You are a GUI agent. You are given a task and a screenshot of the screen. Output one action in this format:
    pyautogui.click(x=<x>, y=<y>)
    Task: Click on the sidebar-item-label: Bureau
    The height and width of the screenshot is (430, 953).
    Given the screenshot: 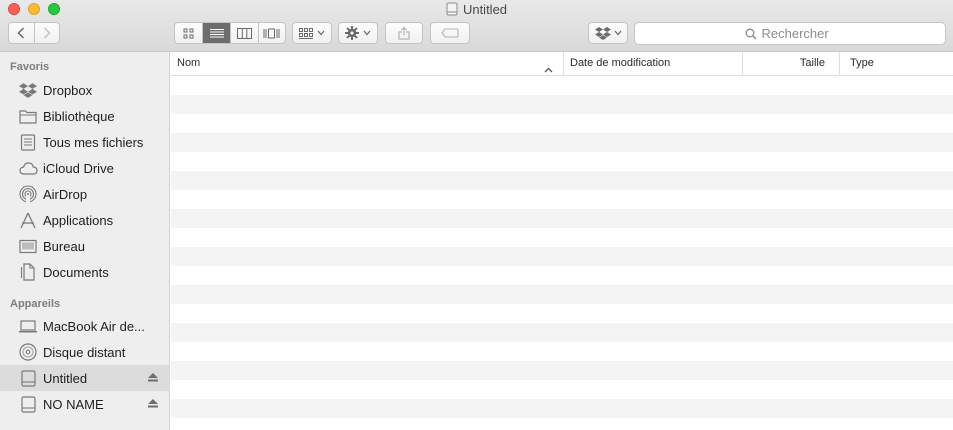 What is the action you would take?
    pyautogui.click(x=64, y=246)
    